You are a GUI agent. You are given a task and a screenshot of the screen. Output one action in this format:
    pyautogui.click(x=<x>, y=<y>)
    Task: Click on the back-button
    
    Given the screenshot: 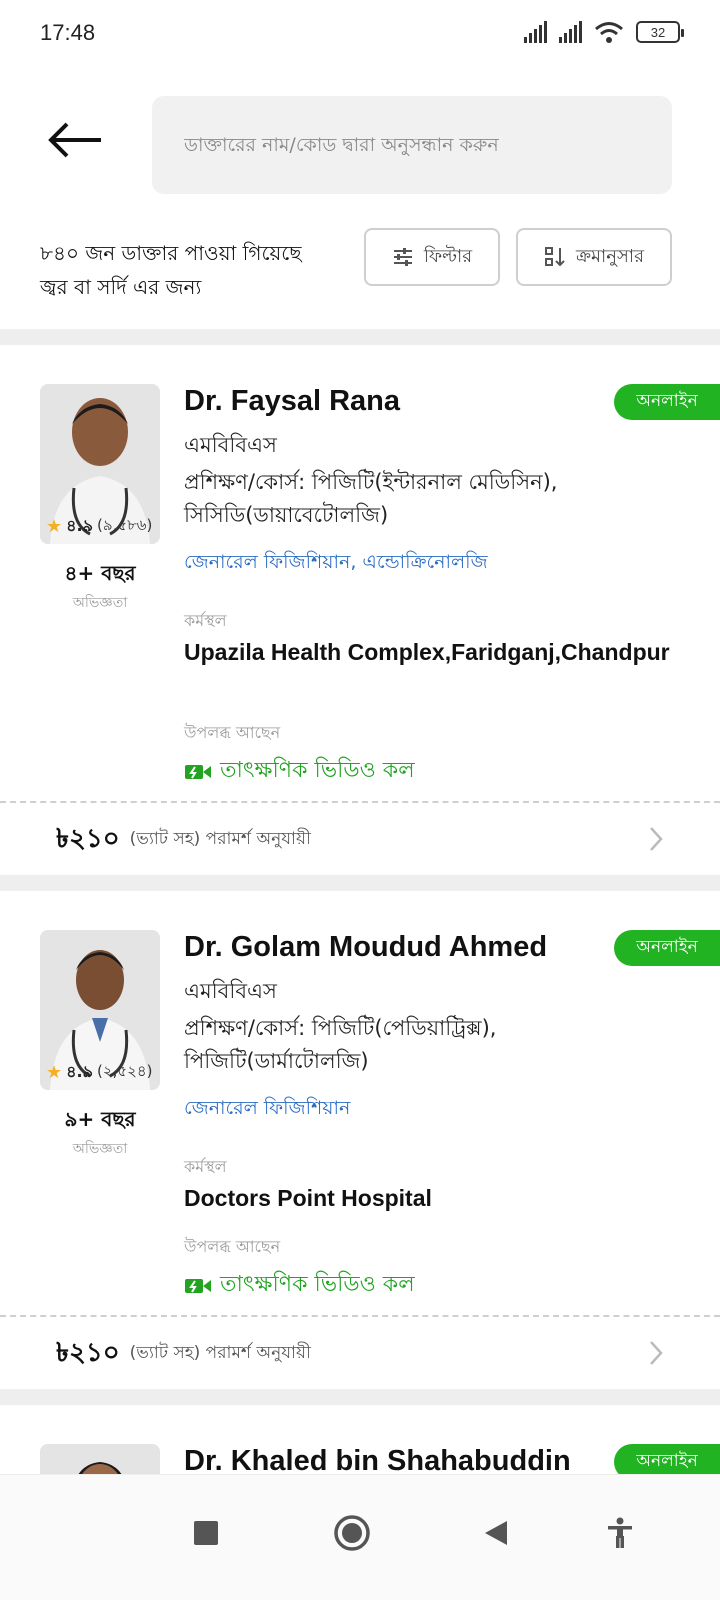 What is the action you would take?
    pyautogui.click(x=75, y=140)
    